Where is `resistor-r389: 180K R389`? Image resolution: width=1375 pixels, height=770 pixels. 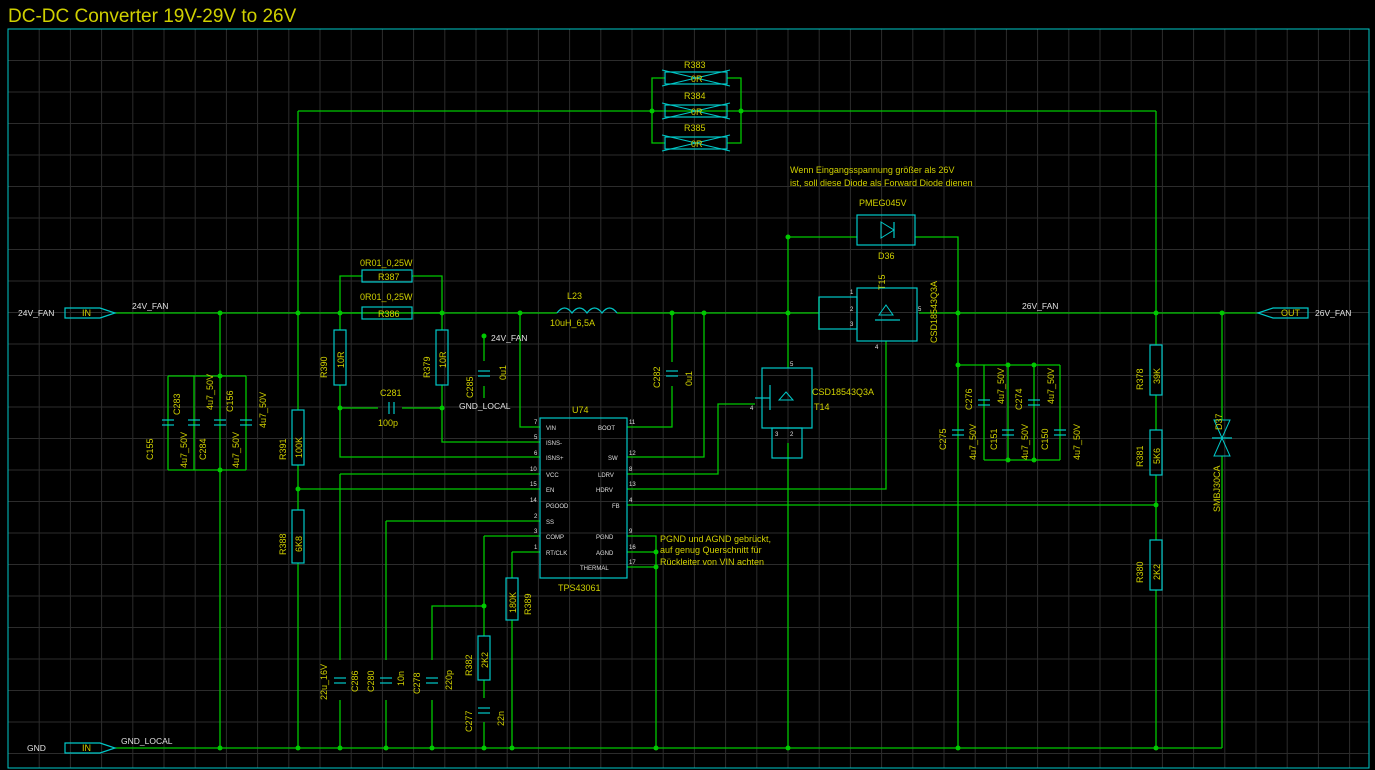
resistor-r389: 180K R389 is located at coordinates (519, 599).